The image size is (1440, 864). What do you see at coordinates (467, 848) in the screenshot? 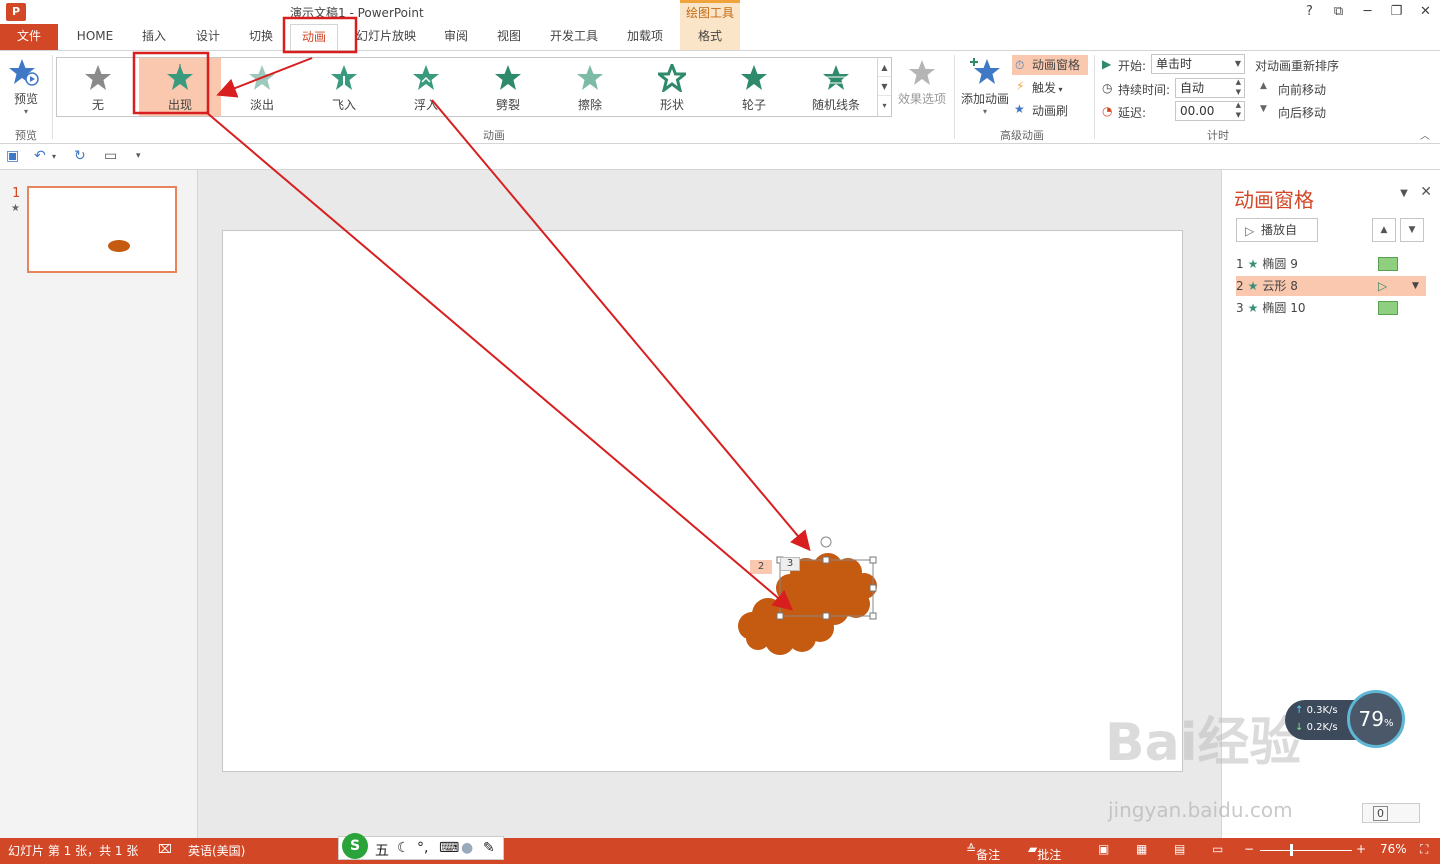
I see `user-icon: ●` at bounding box center [467, 848].